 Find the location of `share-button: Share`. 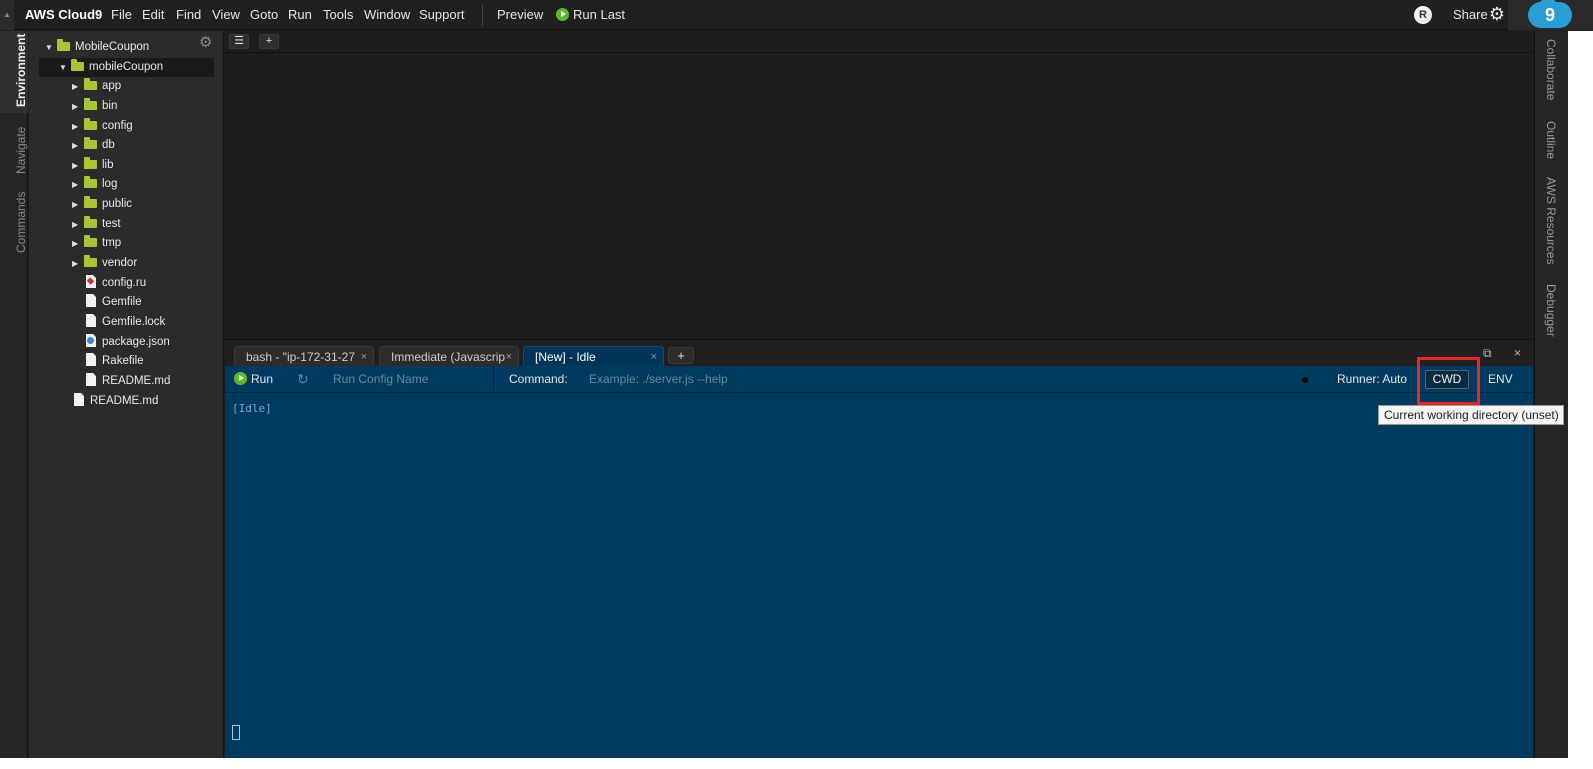

share-button: Share is located at coordinates (1470, 15).